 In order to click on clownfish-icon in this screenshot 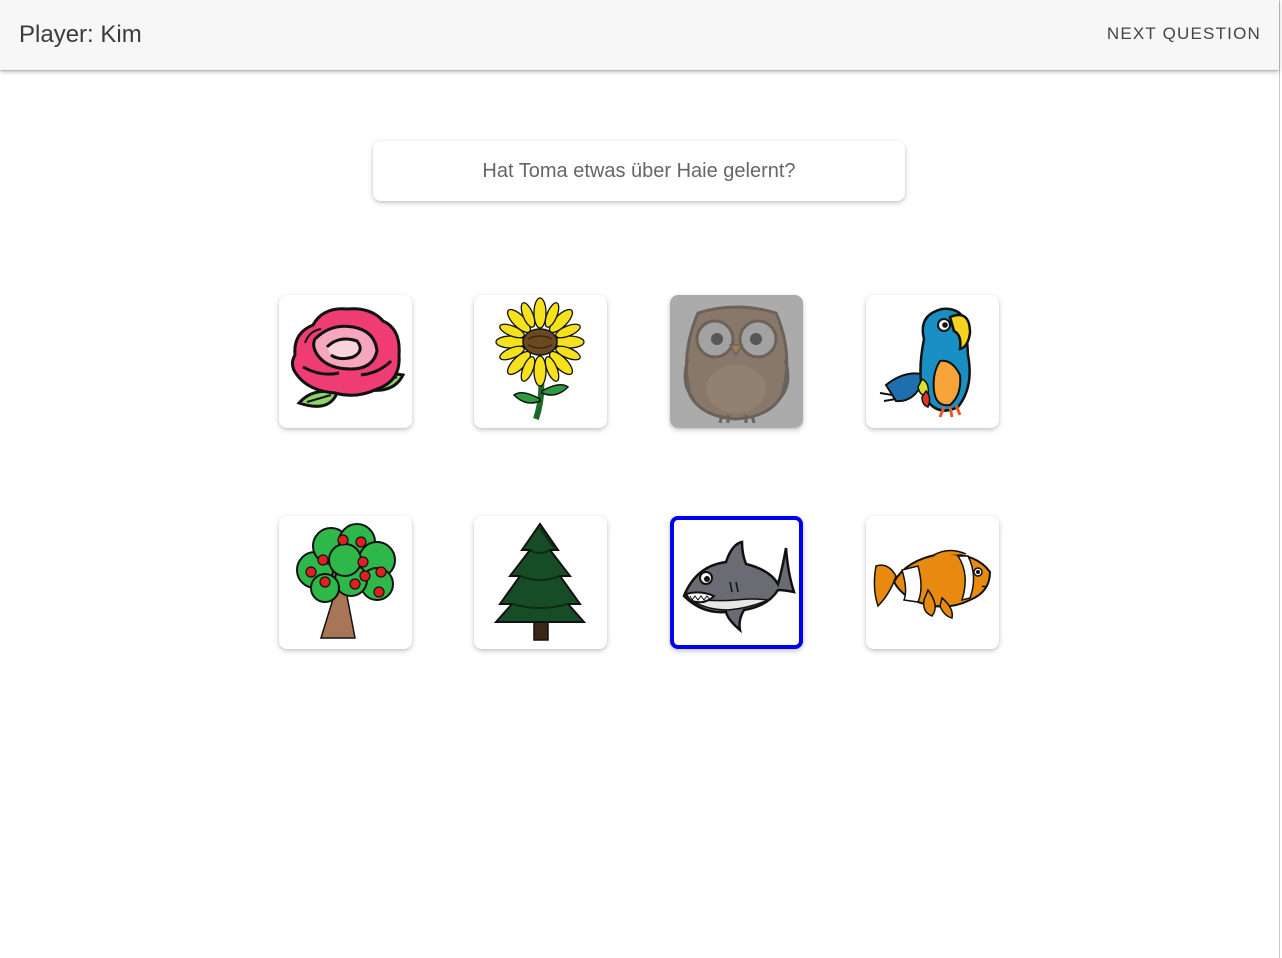, I will do `click(932, 584)`.